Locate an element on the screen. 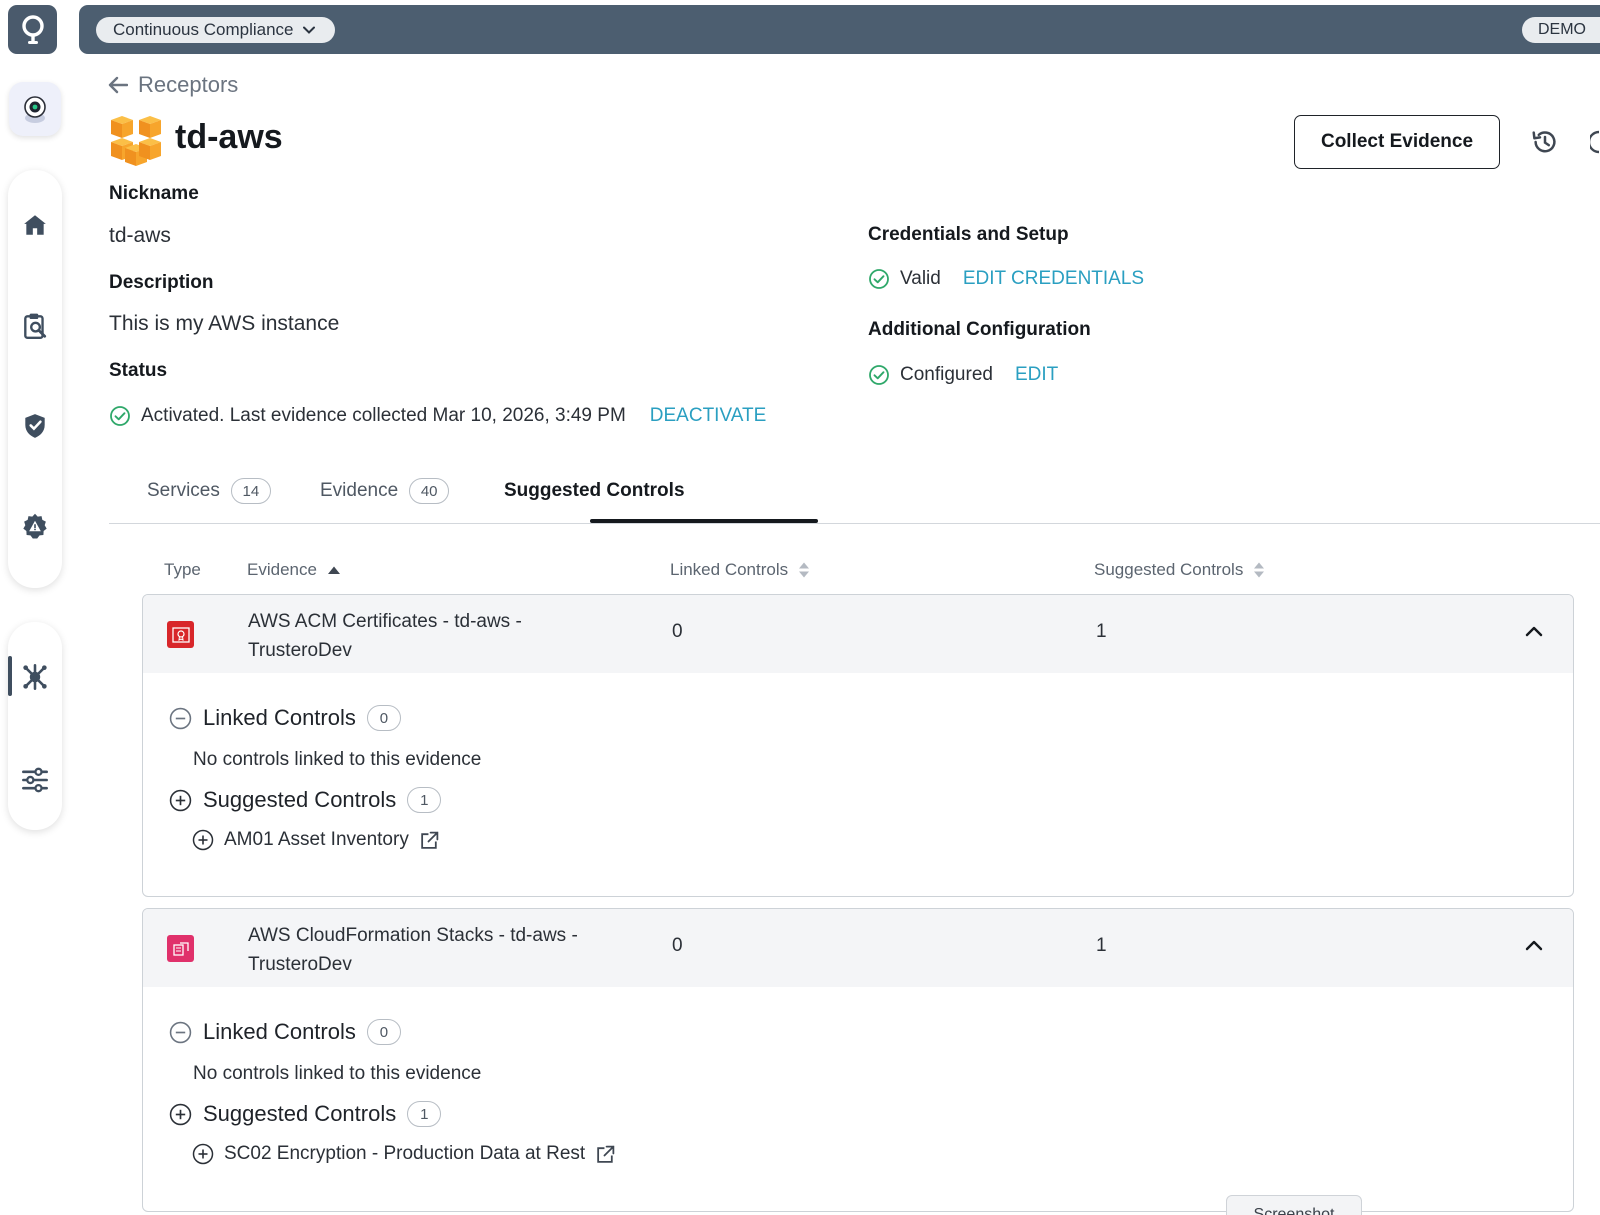 The image size is (1600, 1215). top-bar: Continuous Compliance DEMO is located at coordinates (839, 29).